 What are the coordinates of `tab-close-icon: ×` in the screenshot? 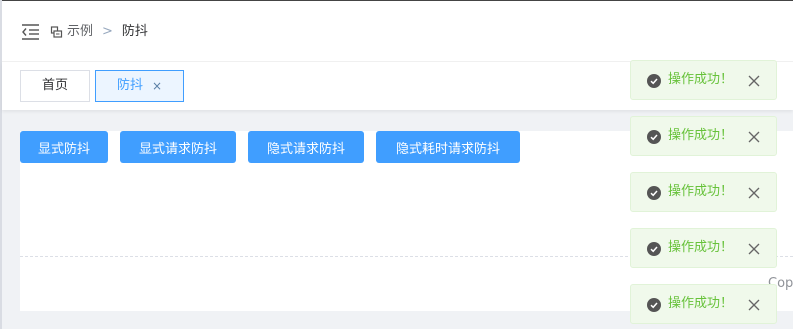 It's located at (157, 86).